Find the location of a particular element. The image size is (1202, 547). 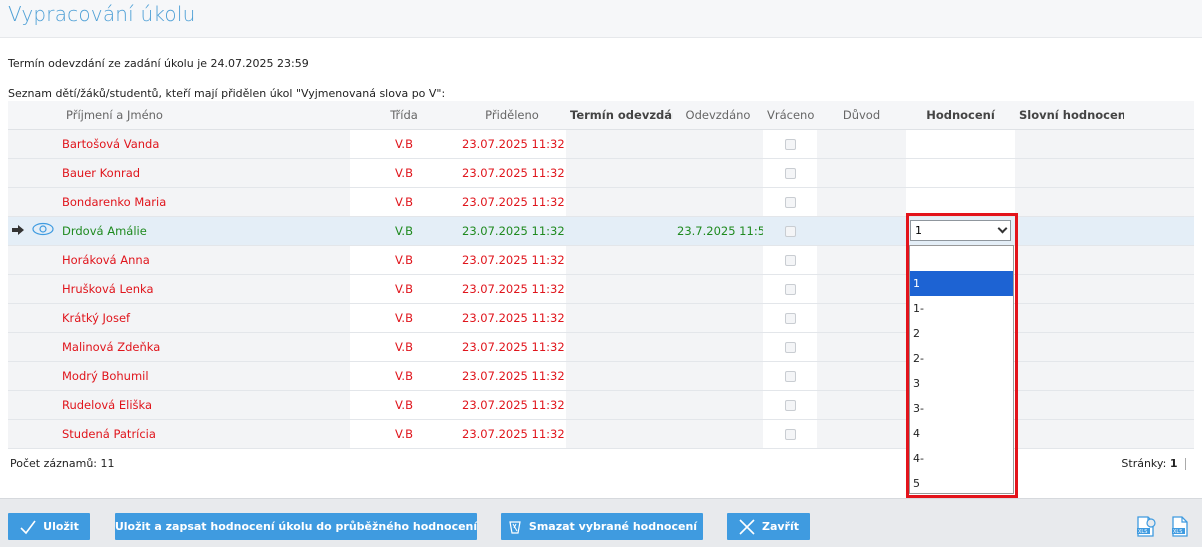

student-name: Krátký Josef is located at coordinates (204, 318).